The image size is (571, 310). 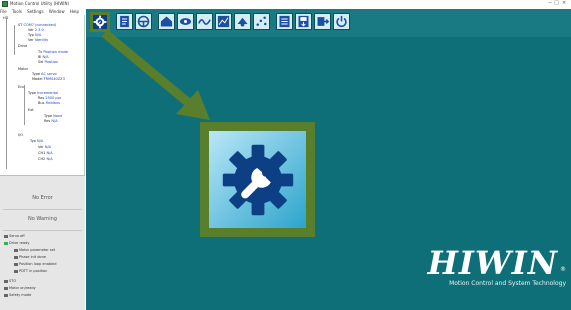 What do you see at coordinates (5, 18) in the screenshot?
I see `tree-root: HD` at bounding box center [5, 18].